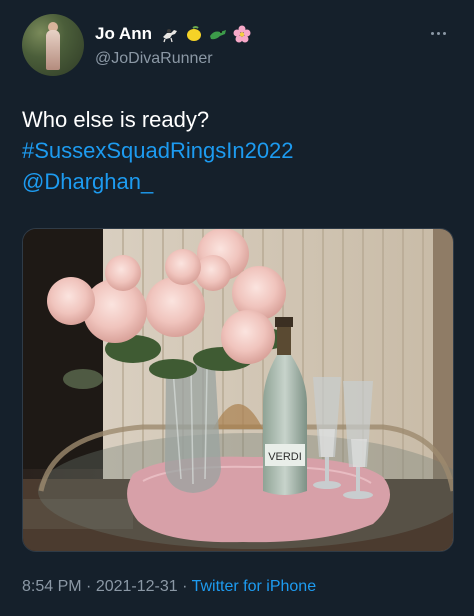 The width and height of the screenshot is (474, 616). What do you see at coordinates (154, 59) in the screenshot?
I see `user-handle: @JoDivaRunner` at bounding box center [154, 59].